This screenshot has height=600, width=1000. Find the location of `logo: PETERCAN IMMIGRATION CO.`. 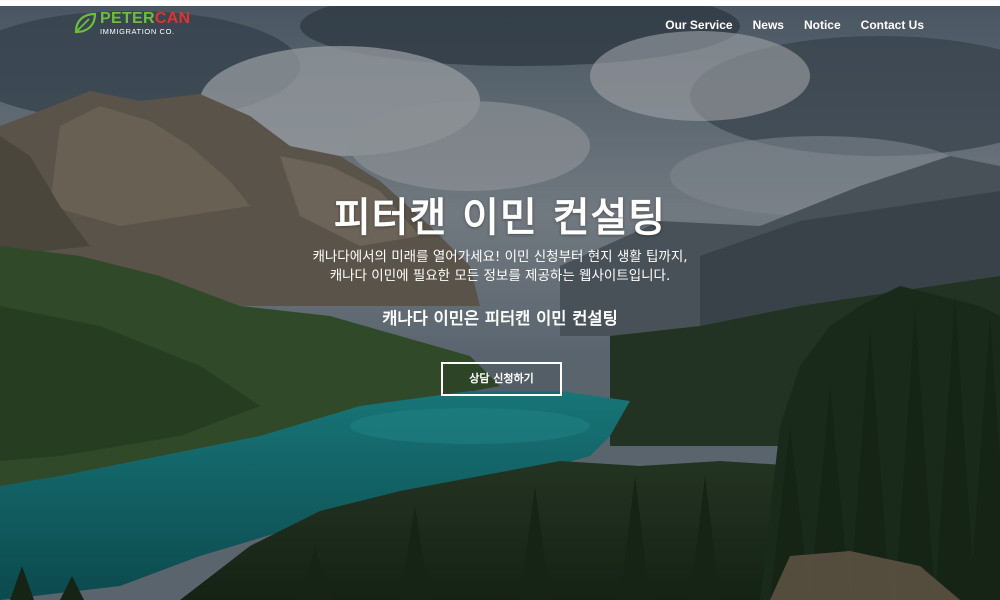

logo: PETERCAN IMMIGRATION CO. is located at coordinates (131, 23).